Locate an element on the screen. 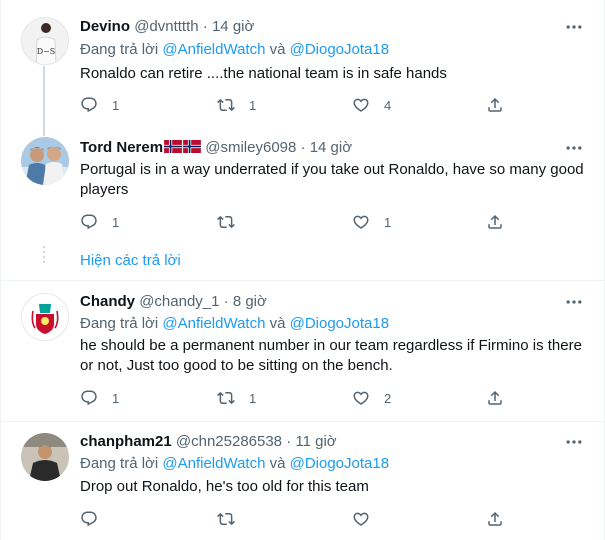  avatar: D~S is located at coordinates (45, 41).